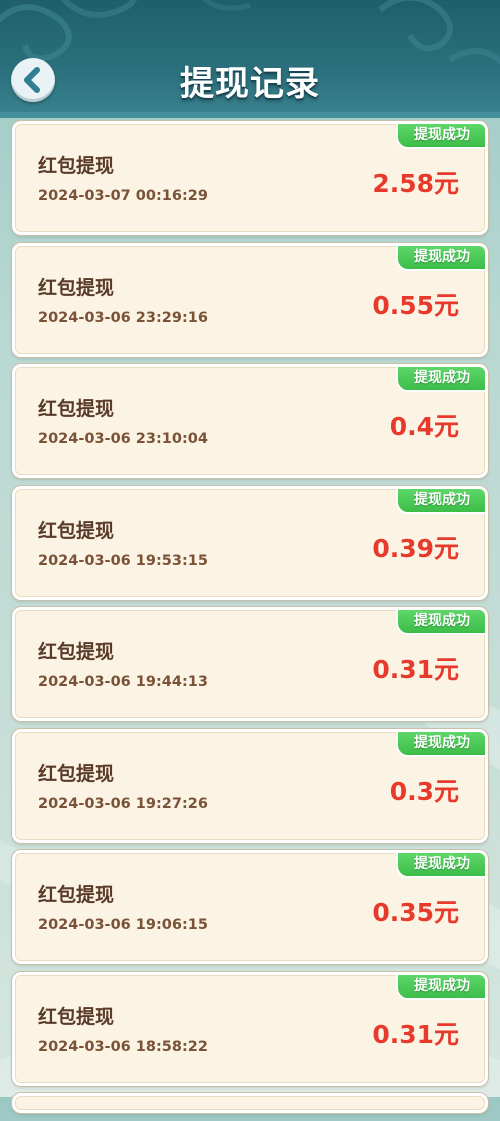  I want to click on record-time: 2024-03-06 23:10:04, so click(123, 439).